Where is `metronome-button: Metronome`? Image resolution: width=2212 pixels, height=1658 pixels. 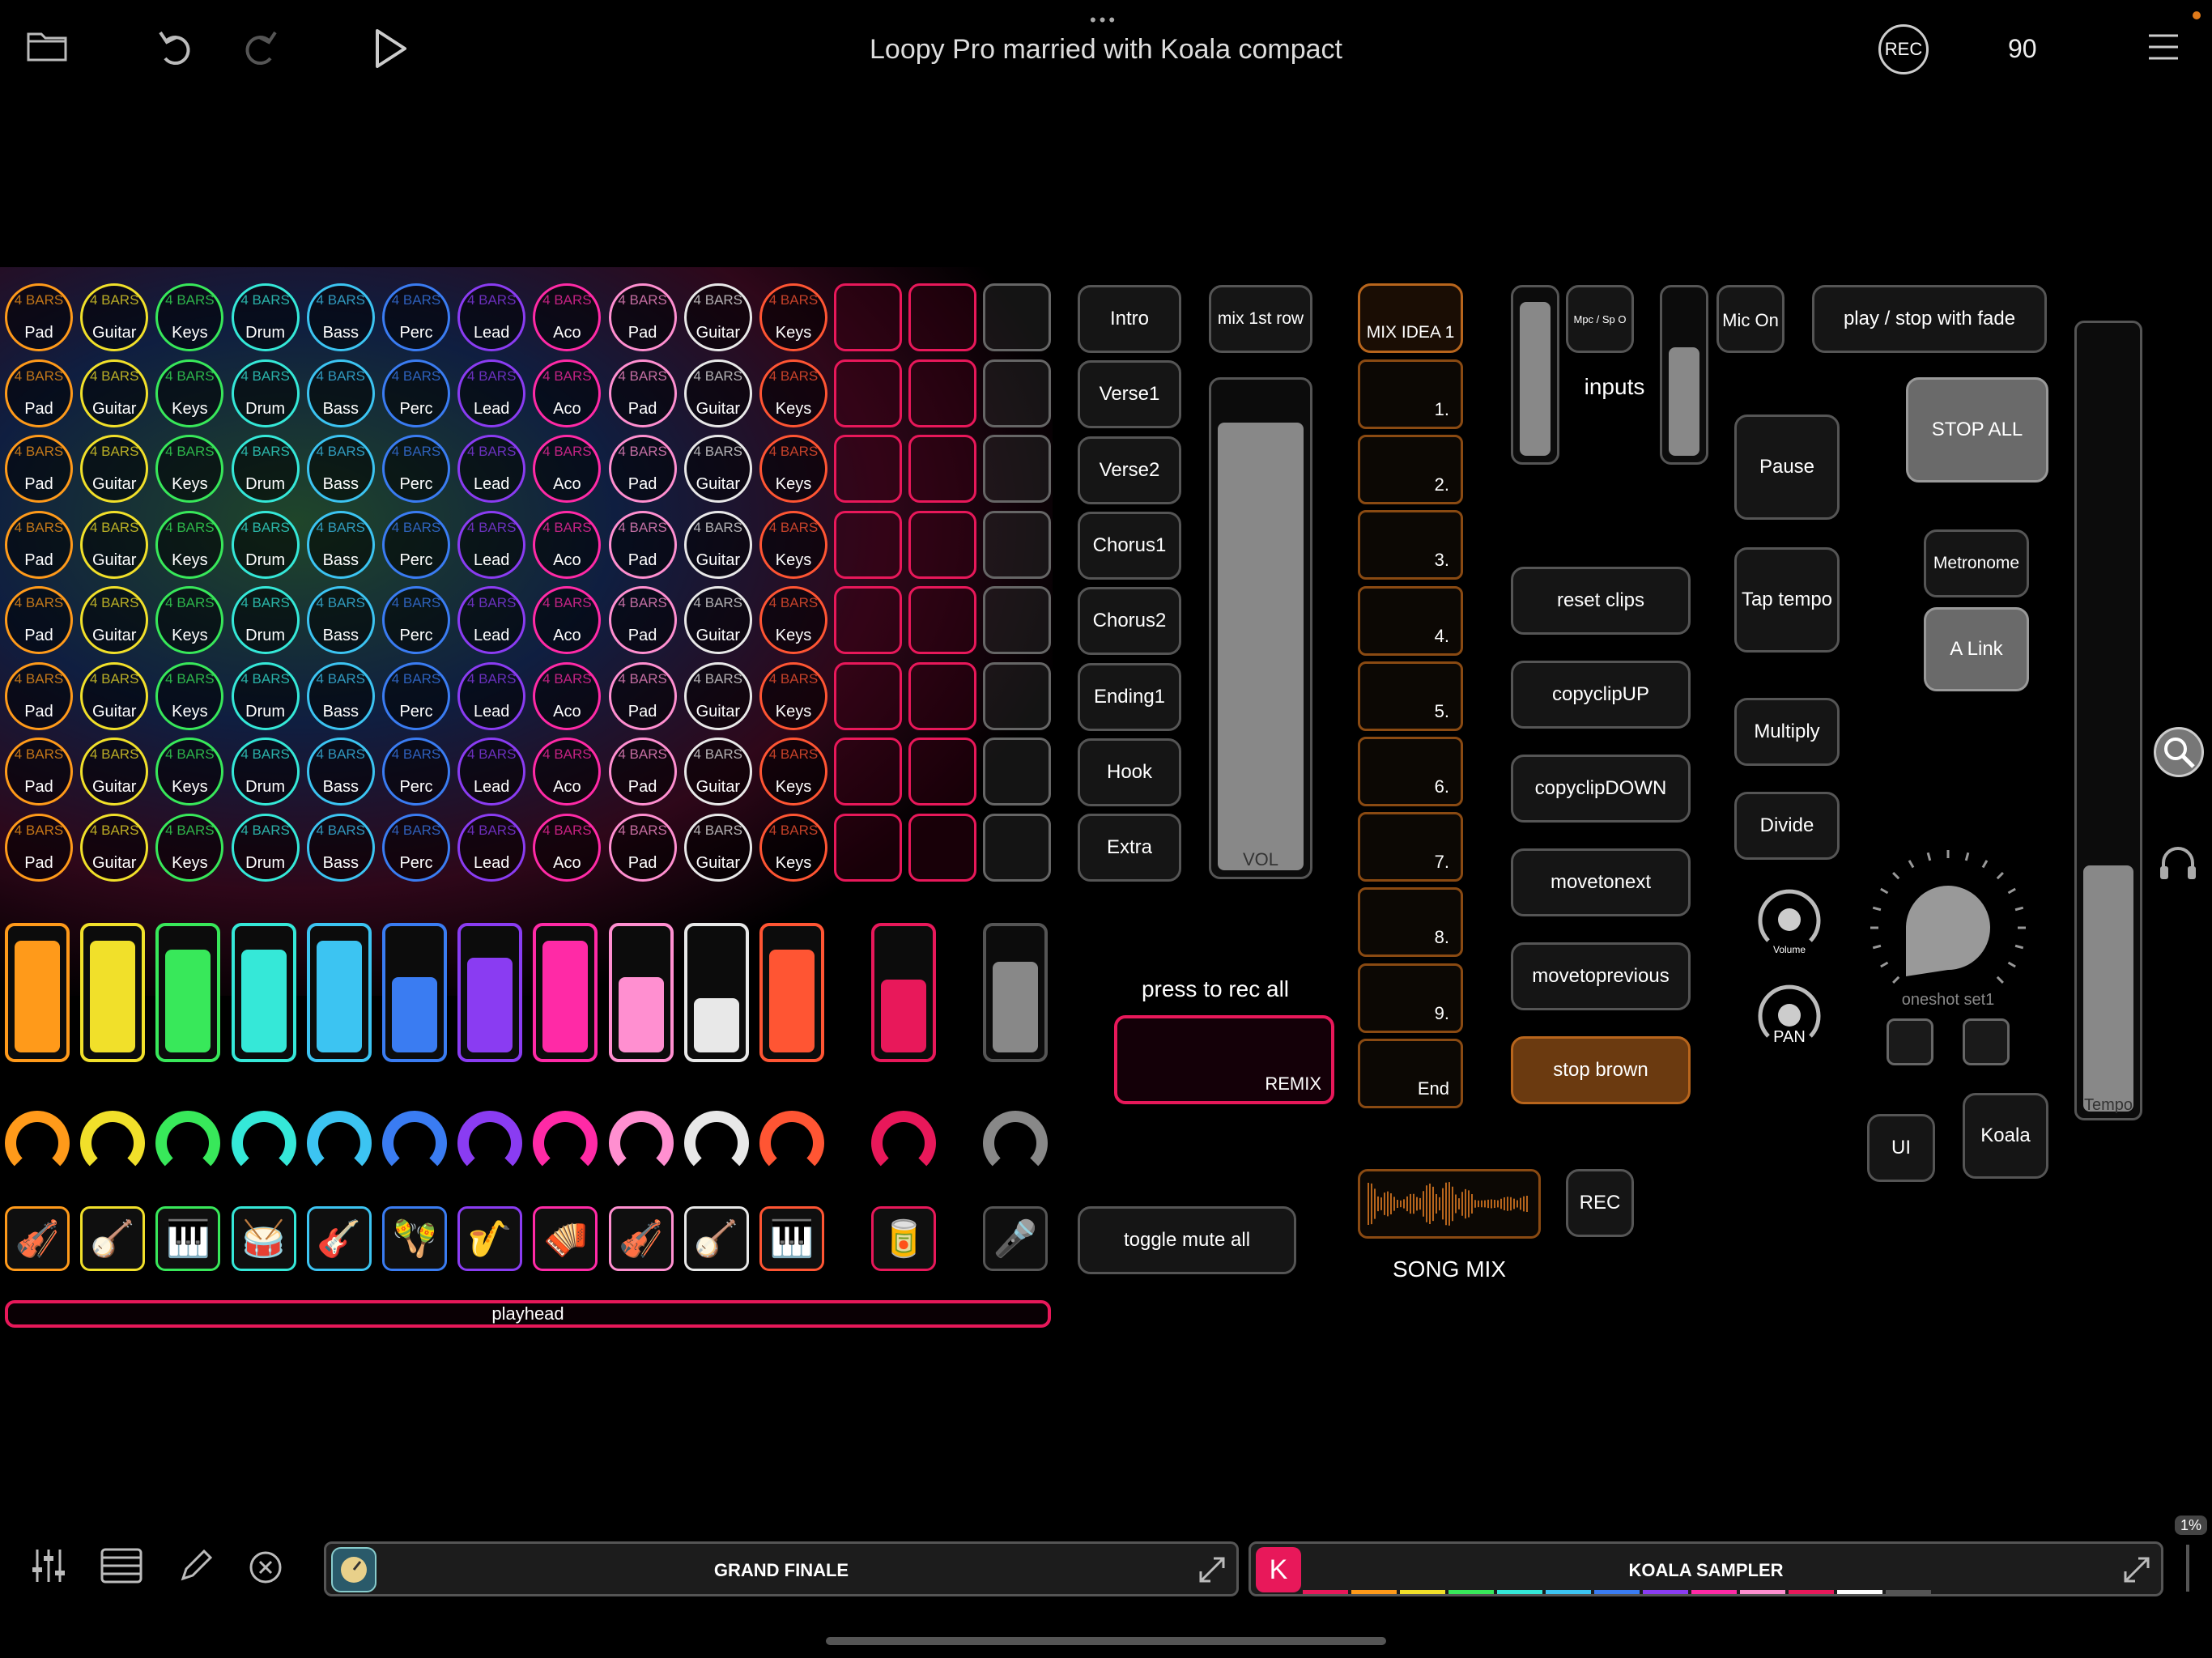
metronome-button: Metronome is located at coordinates (1977, 563).